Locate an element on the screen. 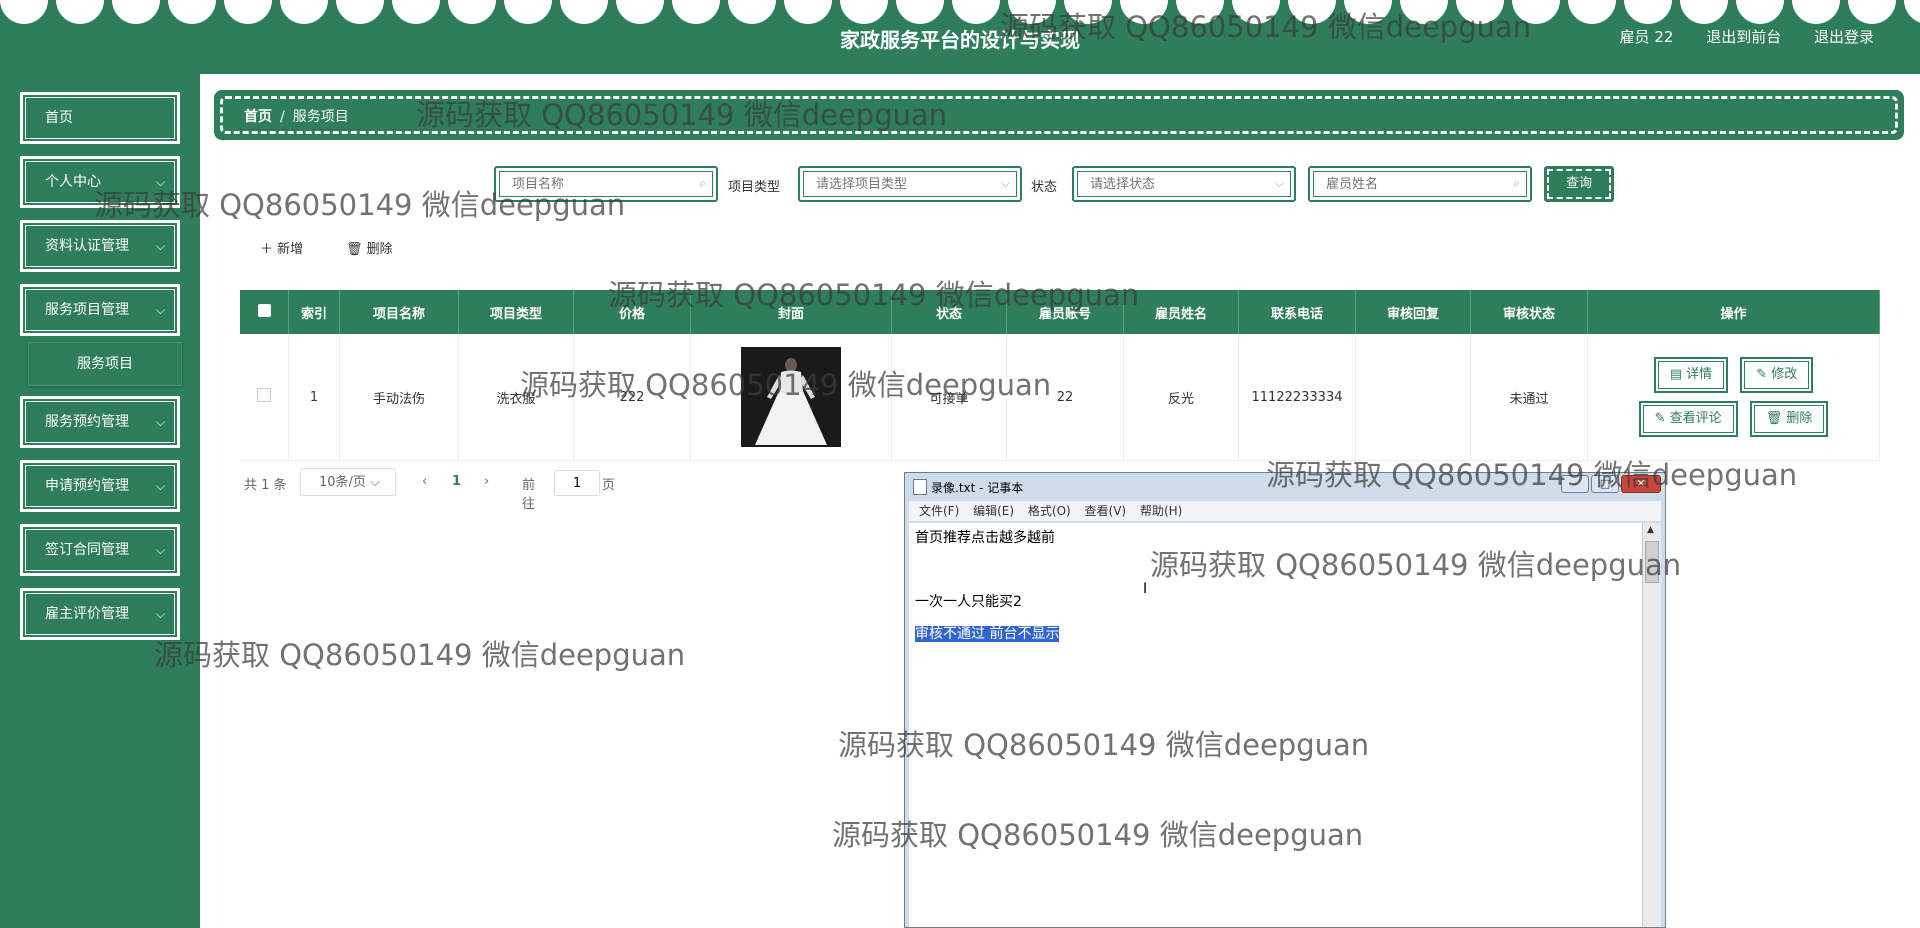  sidebar-item-employer-review-management: 雇主评价管理 ⌵ is located at coordinates (100, 614).